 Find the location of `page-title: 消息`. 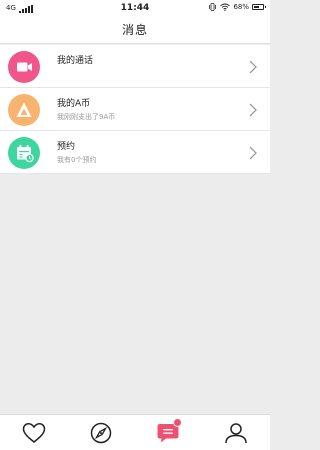

page-title: 消息 is located at coordinates (134, 30).